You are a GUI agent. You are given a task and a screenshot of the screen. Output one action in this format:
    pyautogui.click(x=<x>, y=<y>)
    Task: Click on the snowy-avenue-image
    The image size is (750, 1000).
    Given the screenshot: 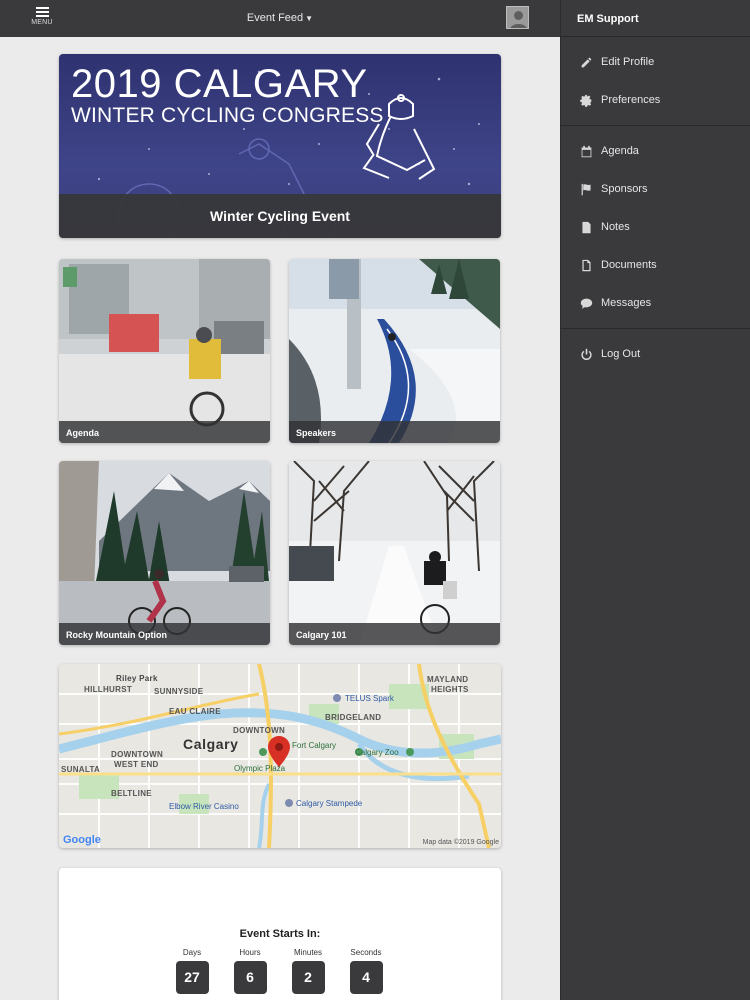 What is the action you would take?
    pyautogui.click(x=394, y=553)
    